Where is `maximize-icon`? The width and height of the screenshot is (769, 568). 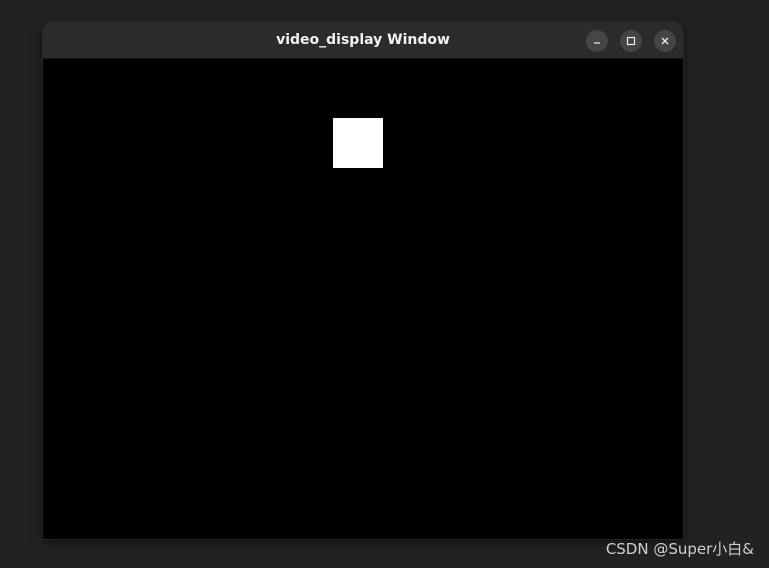 maximize-icon is located at coordinates (631, 41).